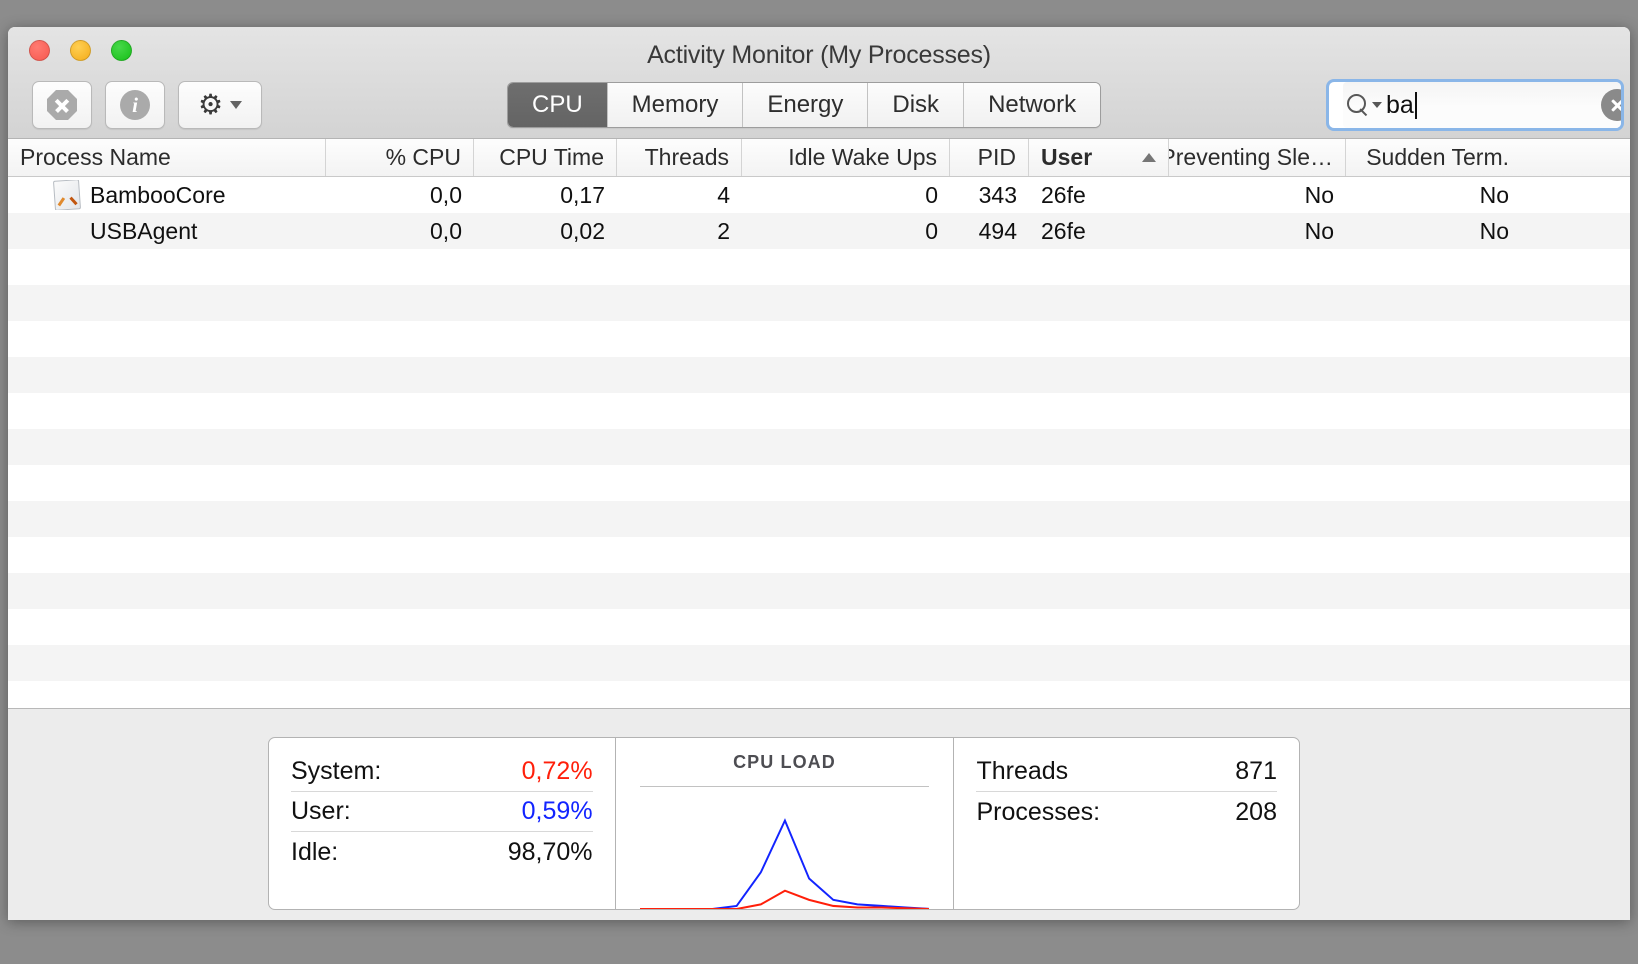 Image resolution: width=1638 pixels, height=964 pixels. I want to click on column-header-process-name: Process Name, so click(167, 157).